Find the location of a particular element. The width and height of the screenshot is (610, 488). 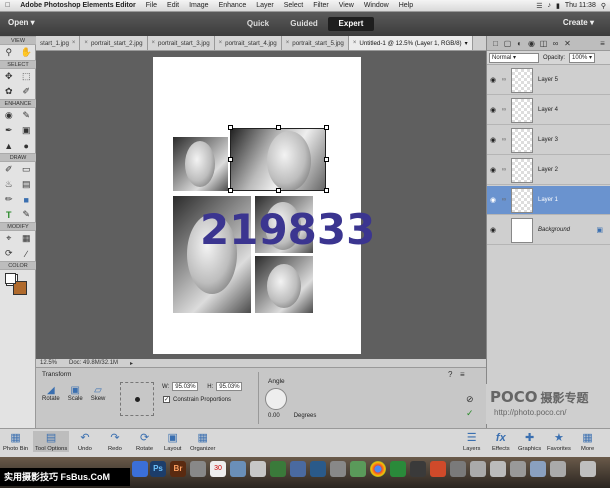

menu-edit: Edit is located at coordinates (173, 5).